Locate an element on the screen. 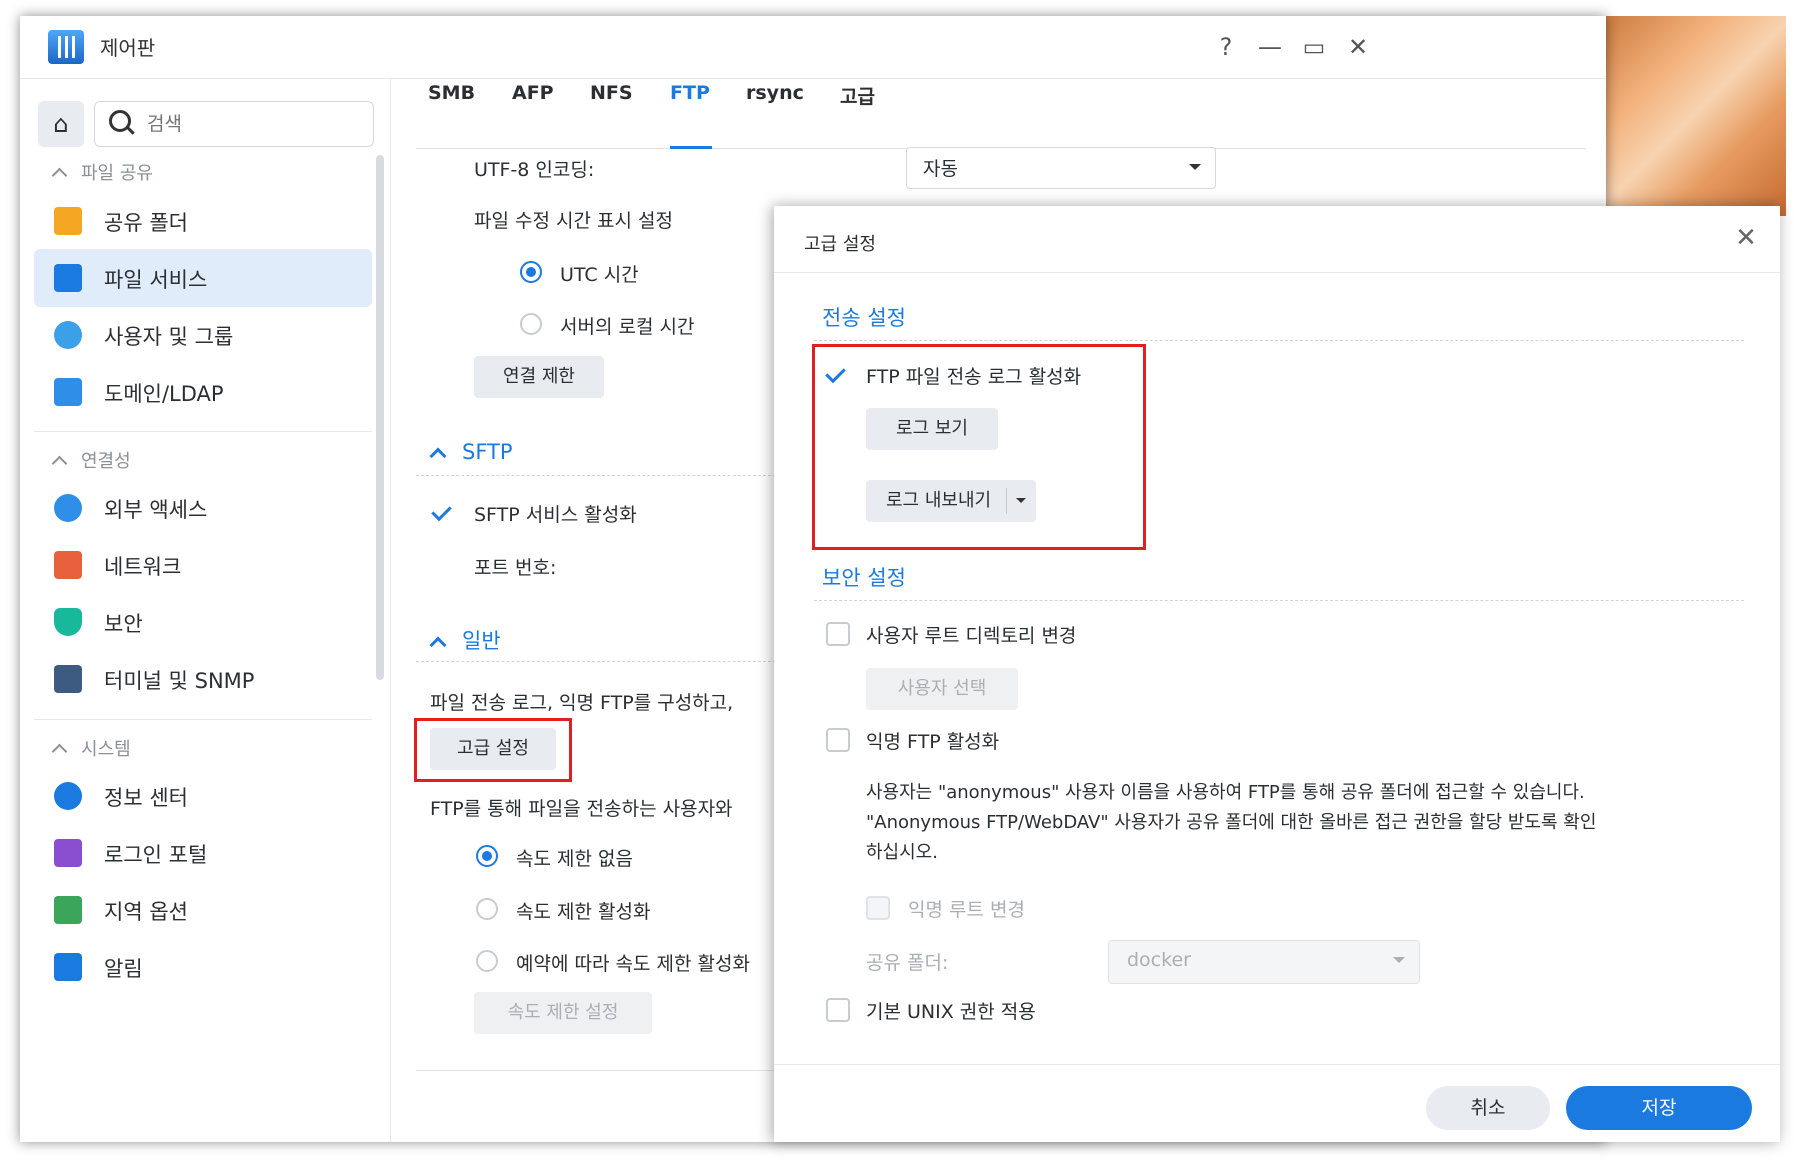 This screenshot has height=1159, width=1802. maximize-button: ▭ is located at coordinates (1314, 47).